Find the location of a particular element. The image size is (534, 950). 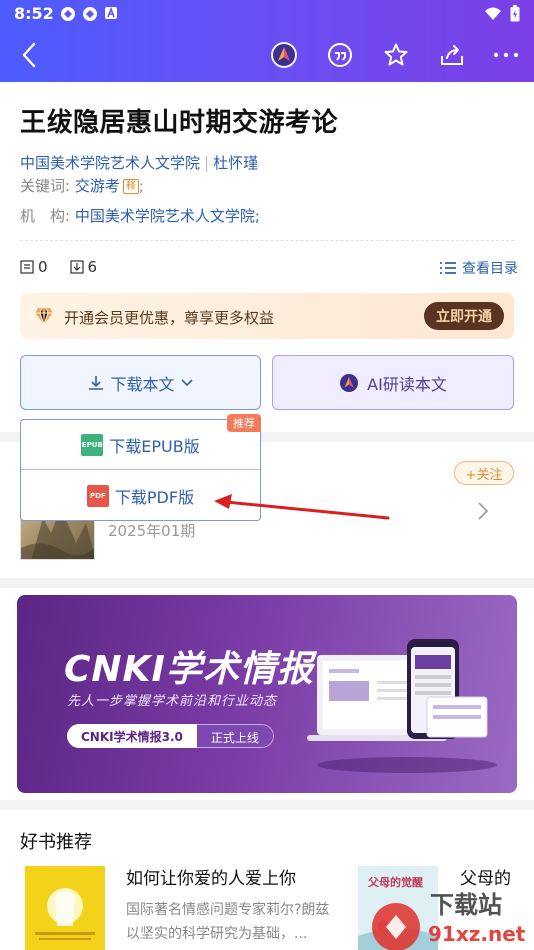

more-dots-icon is located at coordinates (506, 55).